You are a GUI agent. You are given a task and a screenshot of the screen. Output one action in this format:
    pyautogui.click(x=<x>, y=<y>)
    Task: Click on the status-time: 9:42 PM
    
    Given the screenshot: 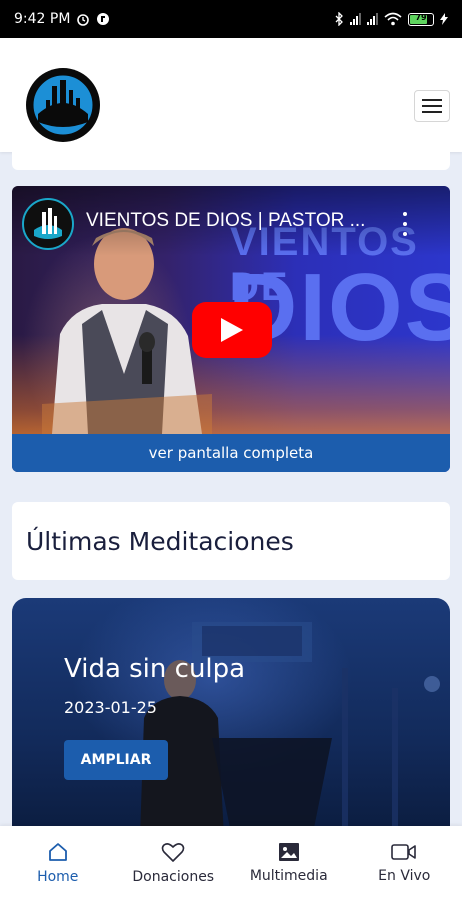 What is the action you would take?
    pyautogui.click(x=42, y=19)
    